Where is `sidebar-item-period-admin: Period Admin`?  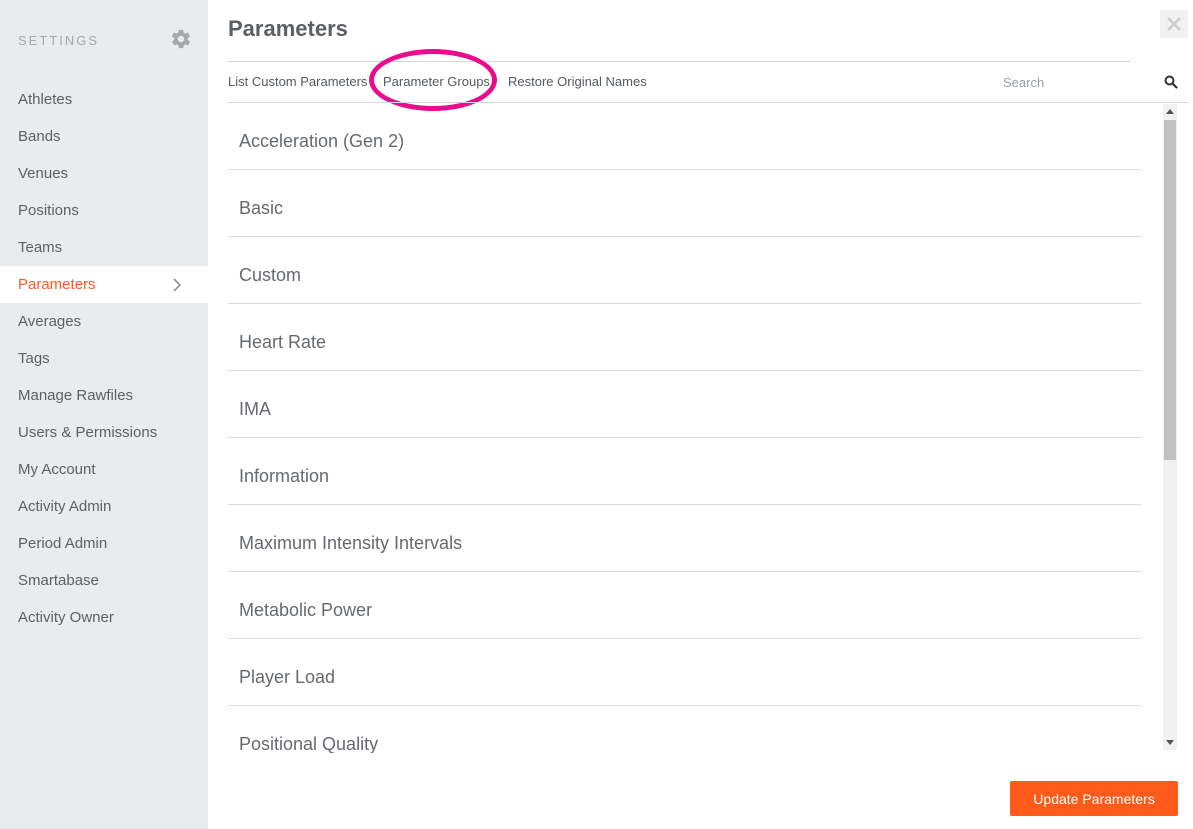
sidebar-item-period-admin: Period Admin is located at coordinates (104, 543).